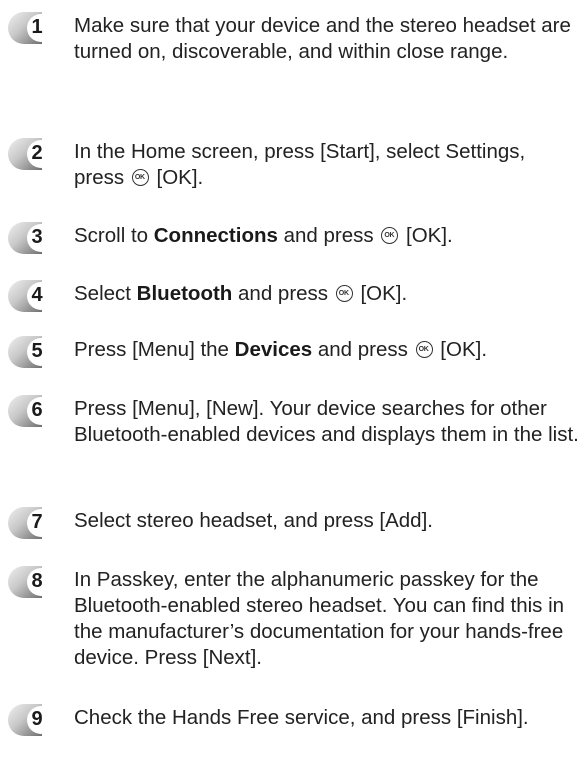 This screenshot has width=585, height=761. Describe the element at coordinates (37, 295) in the screenshot. I see `step-number: 4` at that location.